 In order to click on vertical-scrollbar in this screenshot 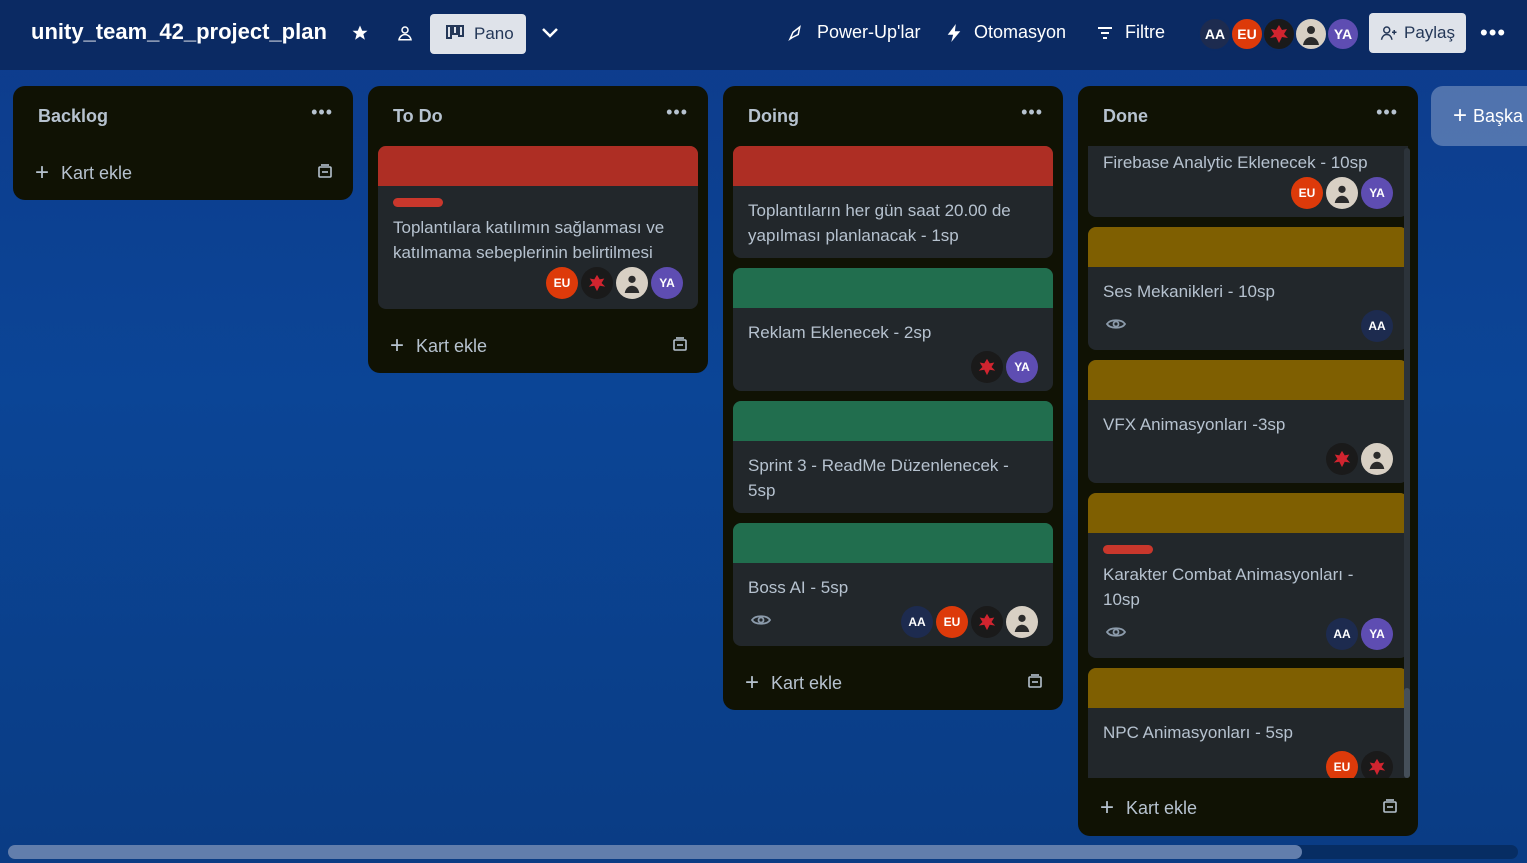, I will do `click(1407, 463)`.